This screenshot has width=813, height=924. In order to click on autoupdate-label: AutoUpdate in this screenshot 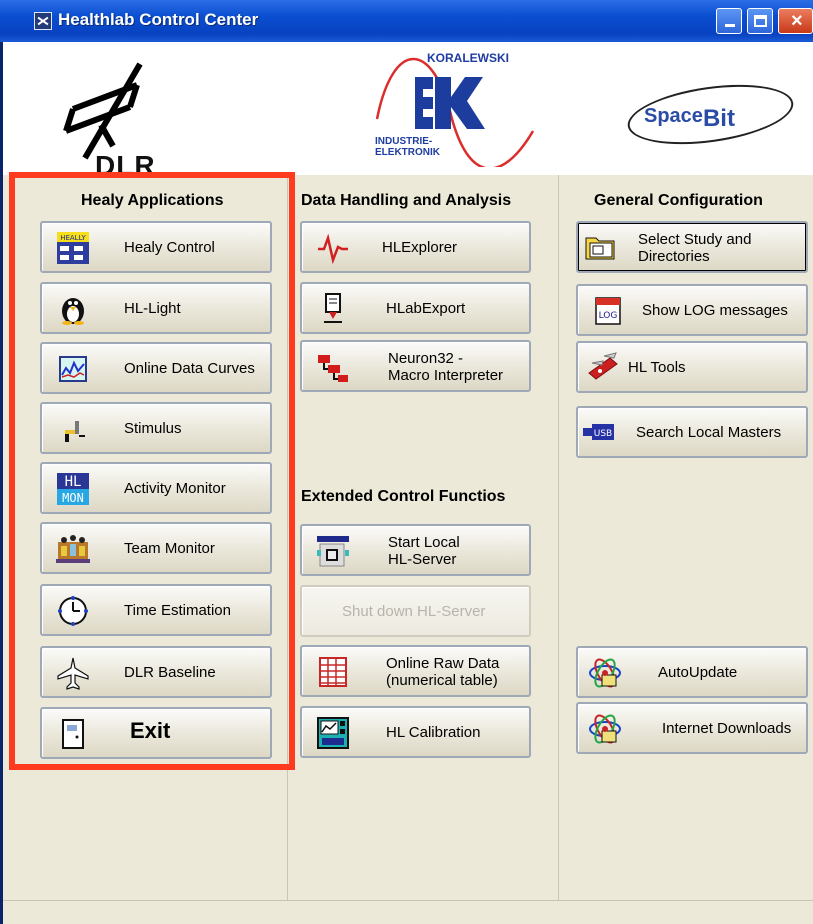, I will do `click(698, 672)`.